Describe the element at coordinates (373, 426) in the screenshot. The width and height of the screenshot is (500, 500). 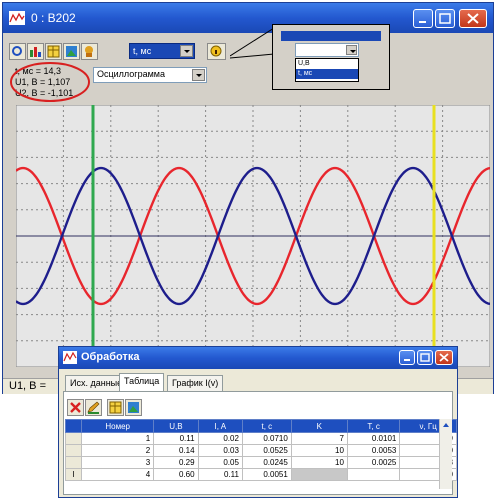
I see `column-header: T, c` at that location.